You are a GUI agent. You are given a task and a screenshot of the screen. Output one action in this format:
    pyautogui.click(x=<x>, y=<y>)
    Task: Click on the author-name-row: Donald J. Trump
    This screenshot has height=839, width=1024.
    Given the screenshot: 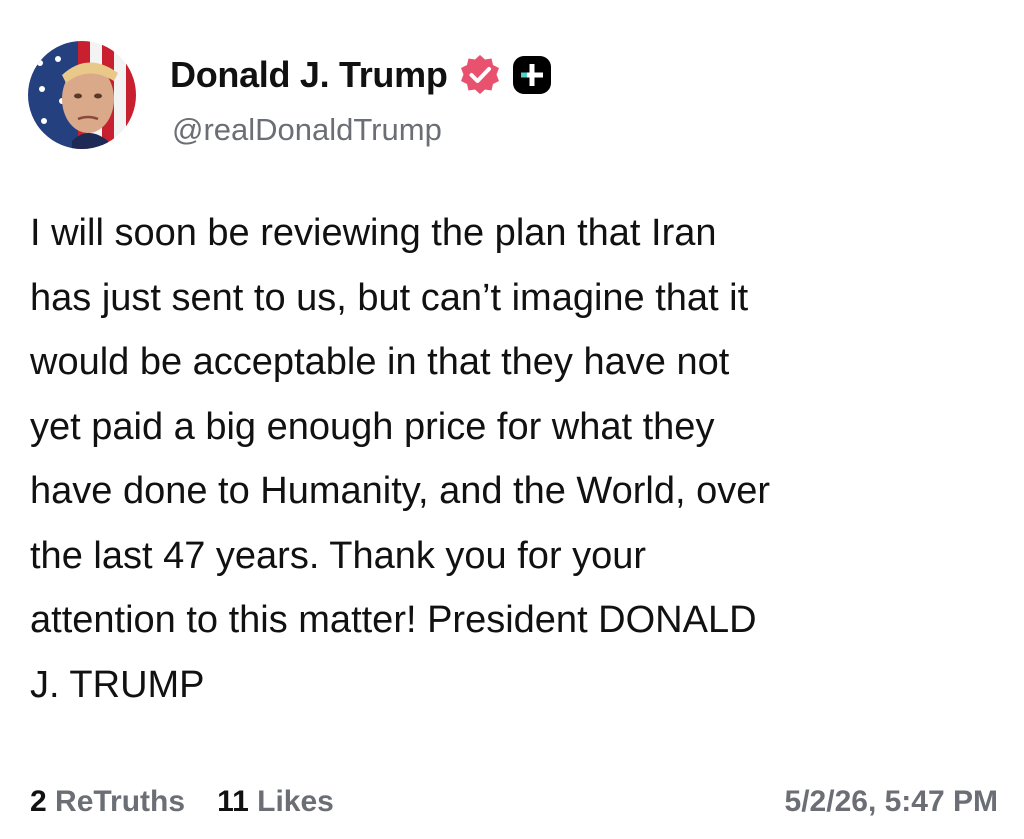 What is the action you would take?
    pyautogui.click(x=361, y=75)
    